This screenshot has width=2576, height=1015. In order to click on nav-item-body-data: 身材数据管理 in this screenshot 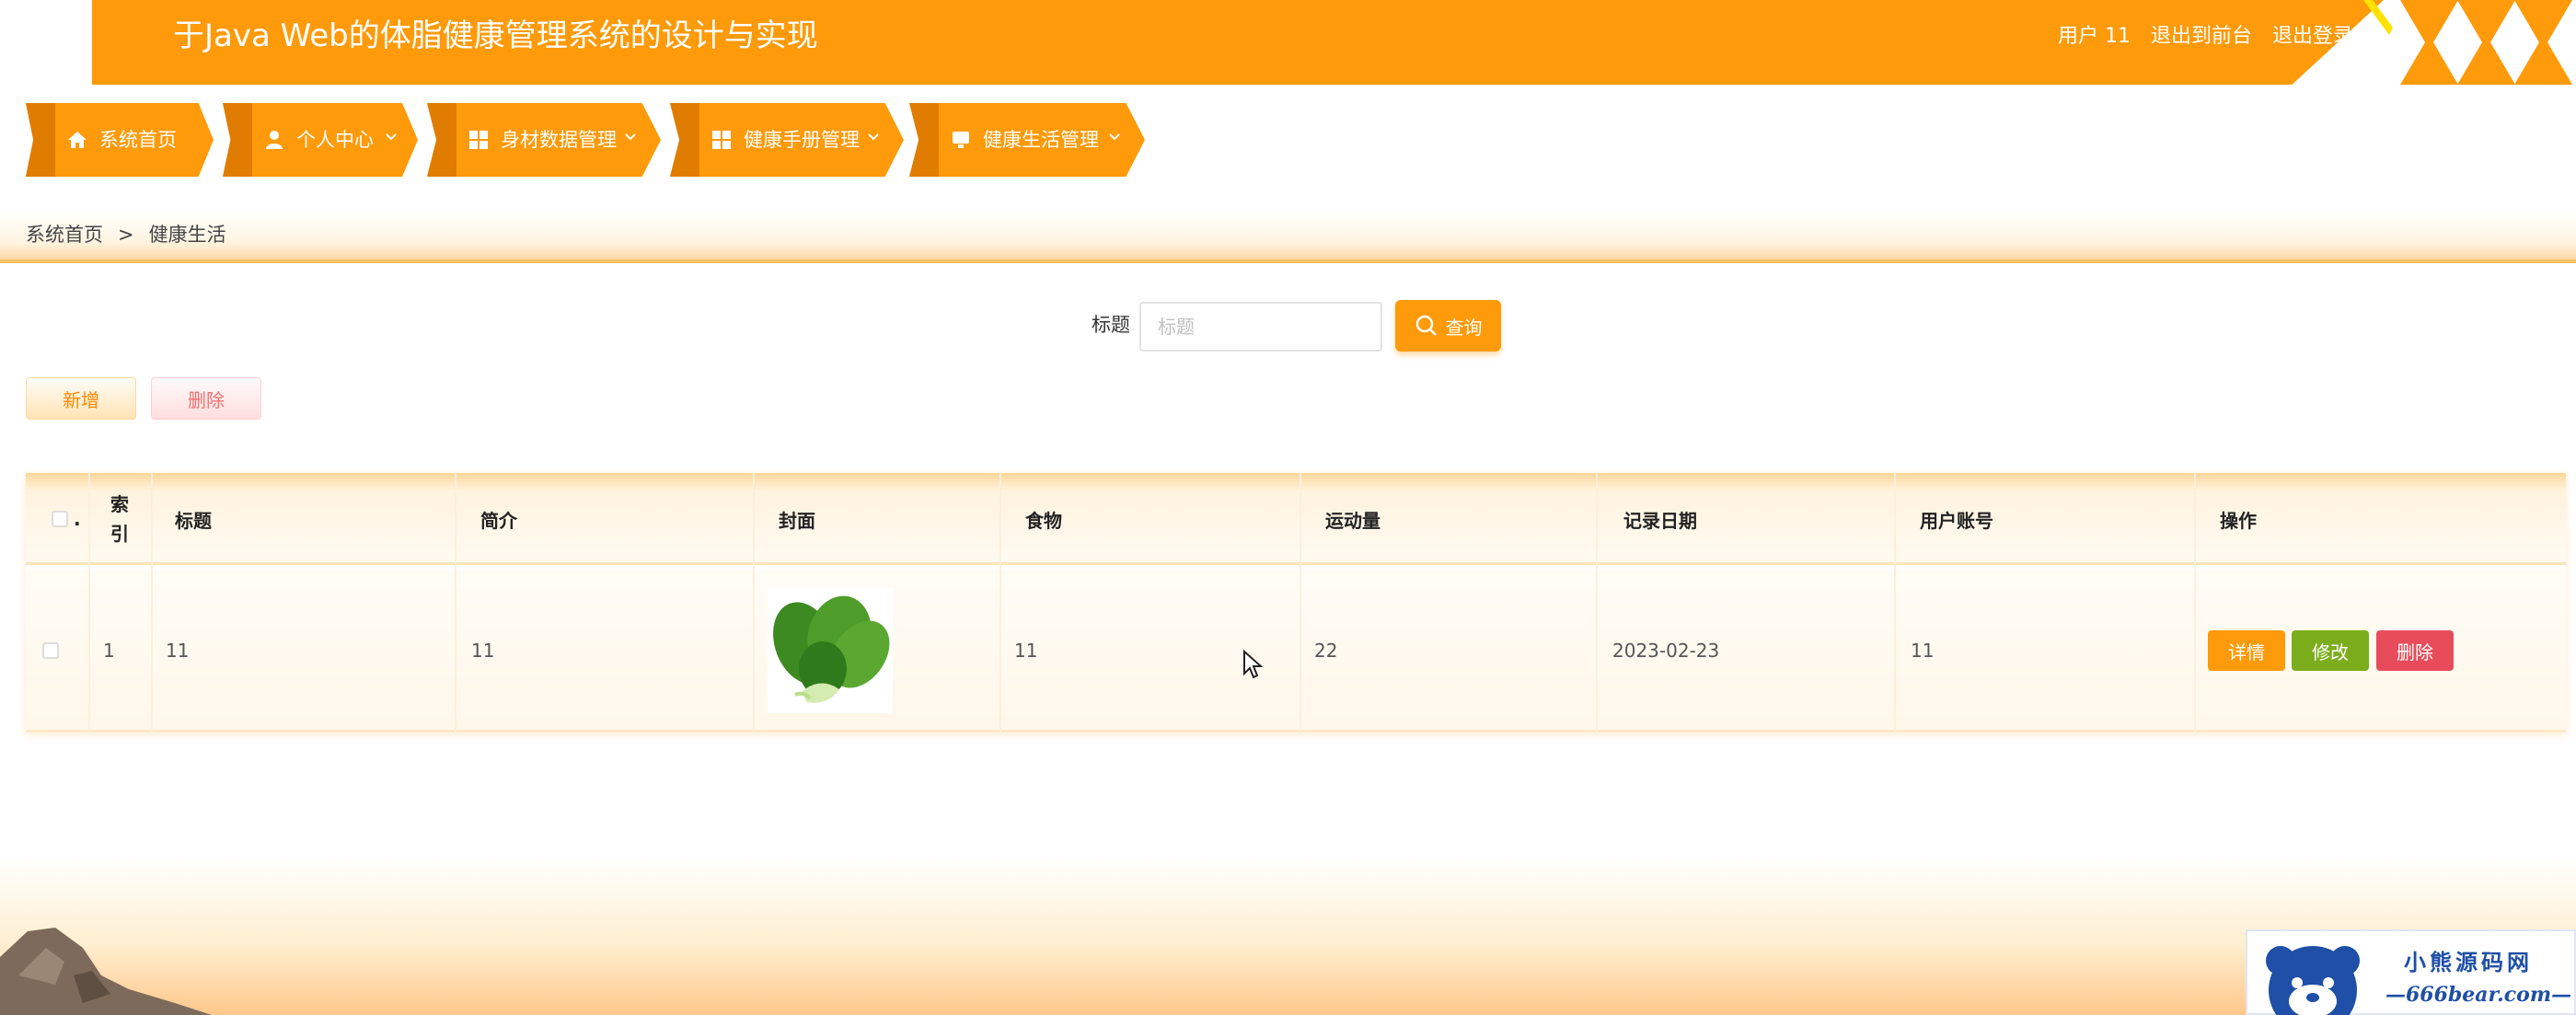, I will do `click(544, 140)`.